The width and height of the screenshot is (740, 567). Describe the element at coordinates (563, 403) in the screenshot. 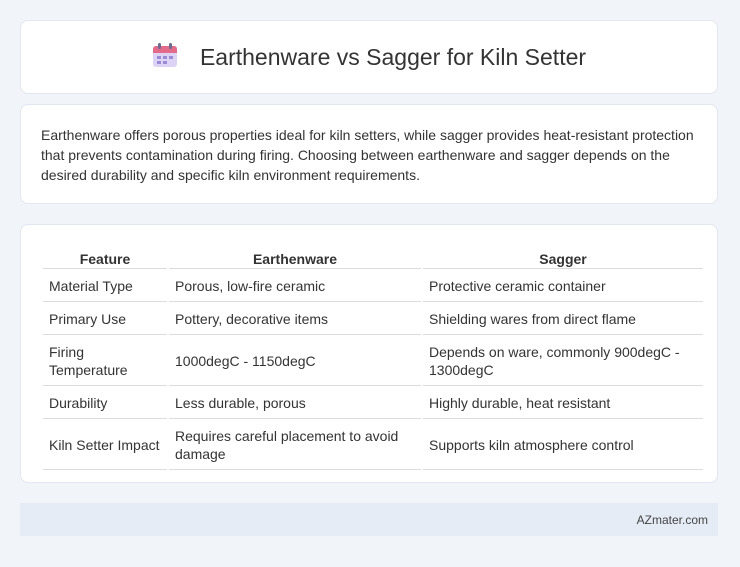

I see `table-cell: Highly durable, heat resistant` at that location.